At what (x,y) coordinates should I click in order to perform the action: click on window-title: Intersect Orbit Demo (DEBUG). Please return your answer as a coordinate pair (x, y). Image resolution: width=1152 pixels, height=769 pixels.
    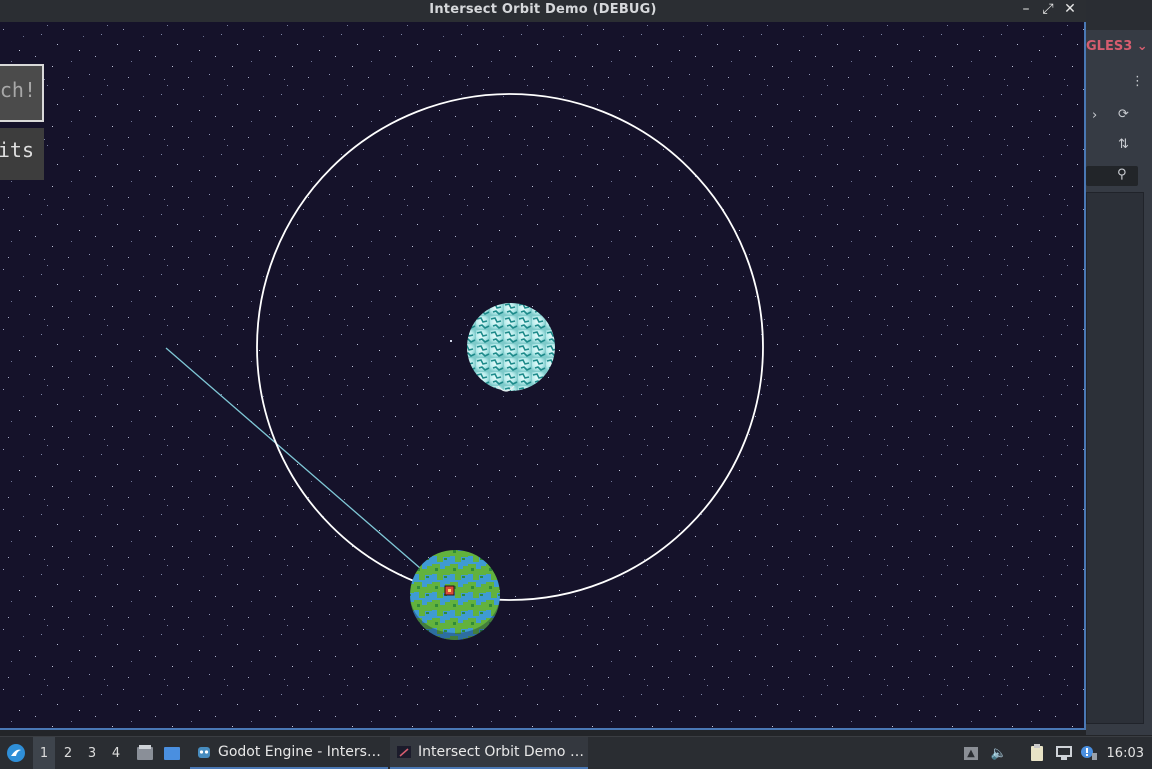
    Looking at the image, I should click on (543, 9).